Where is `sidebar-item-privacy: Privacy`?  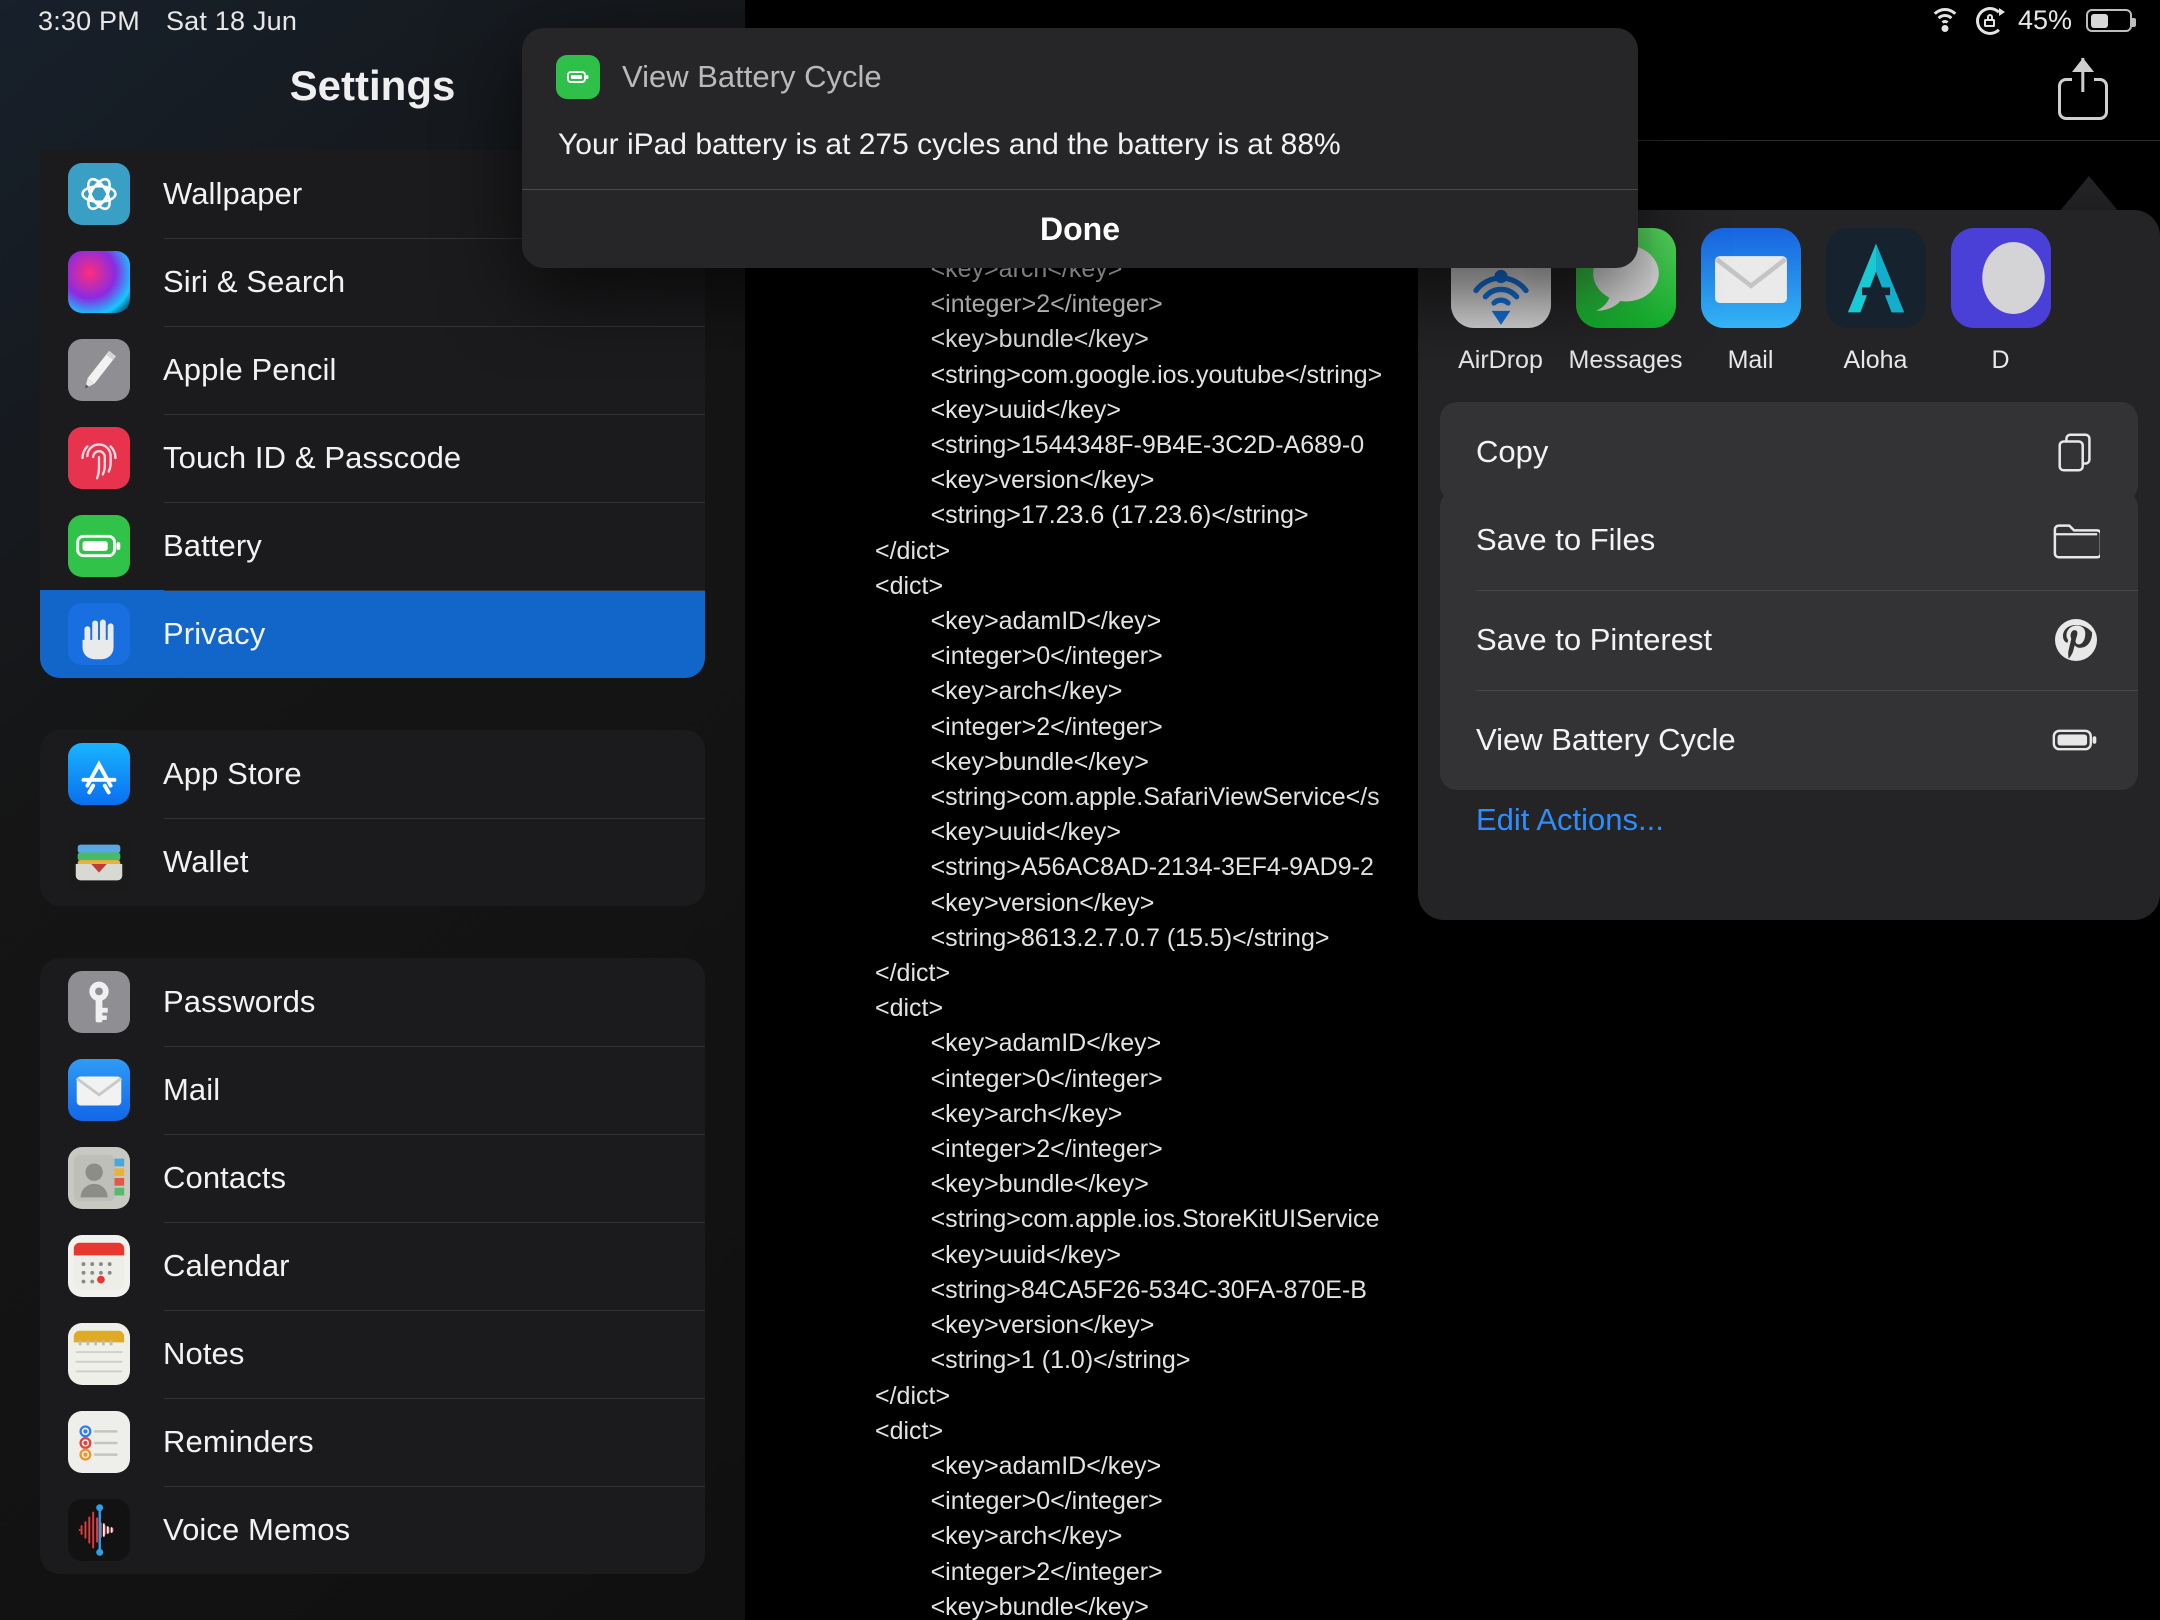
sidebar-item-privacy: Privacy is located at coordinates (372, 634).